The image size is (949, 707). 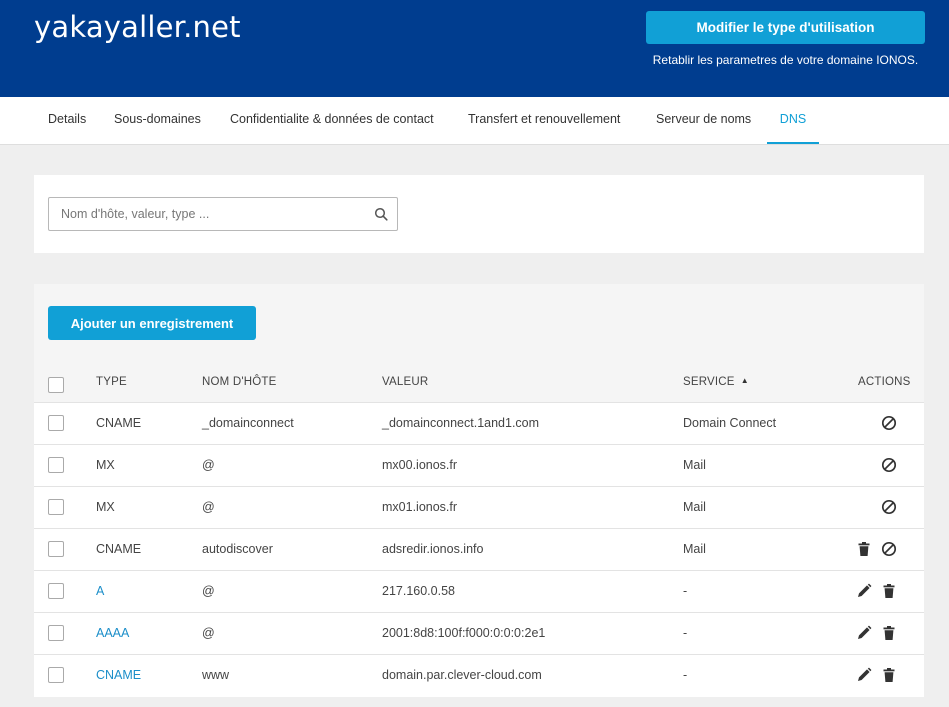 I want to click on table-row: AAAA @ 2001:8d8:100f:f000:0:0:0:2e1 -, so click(x=479, y=633).